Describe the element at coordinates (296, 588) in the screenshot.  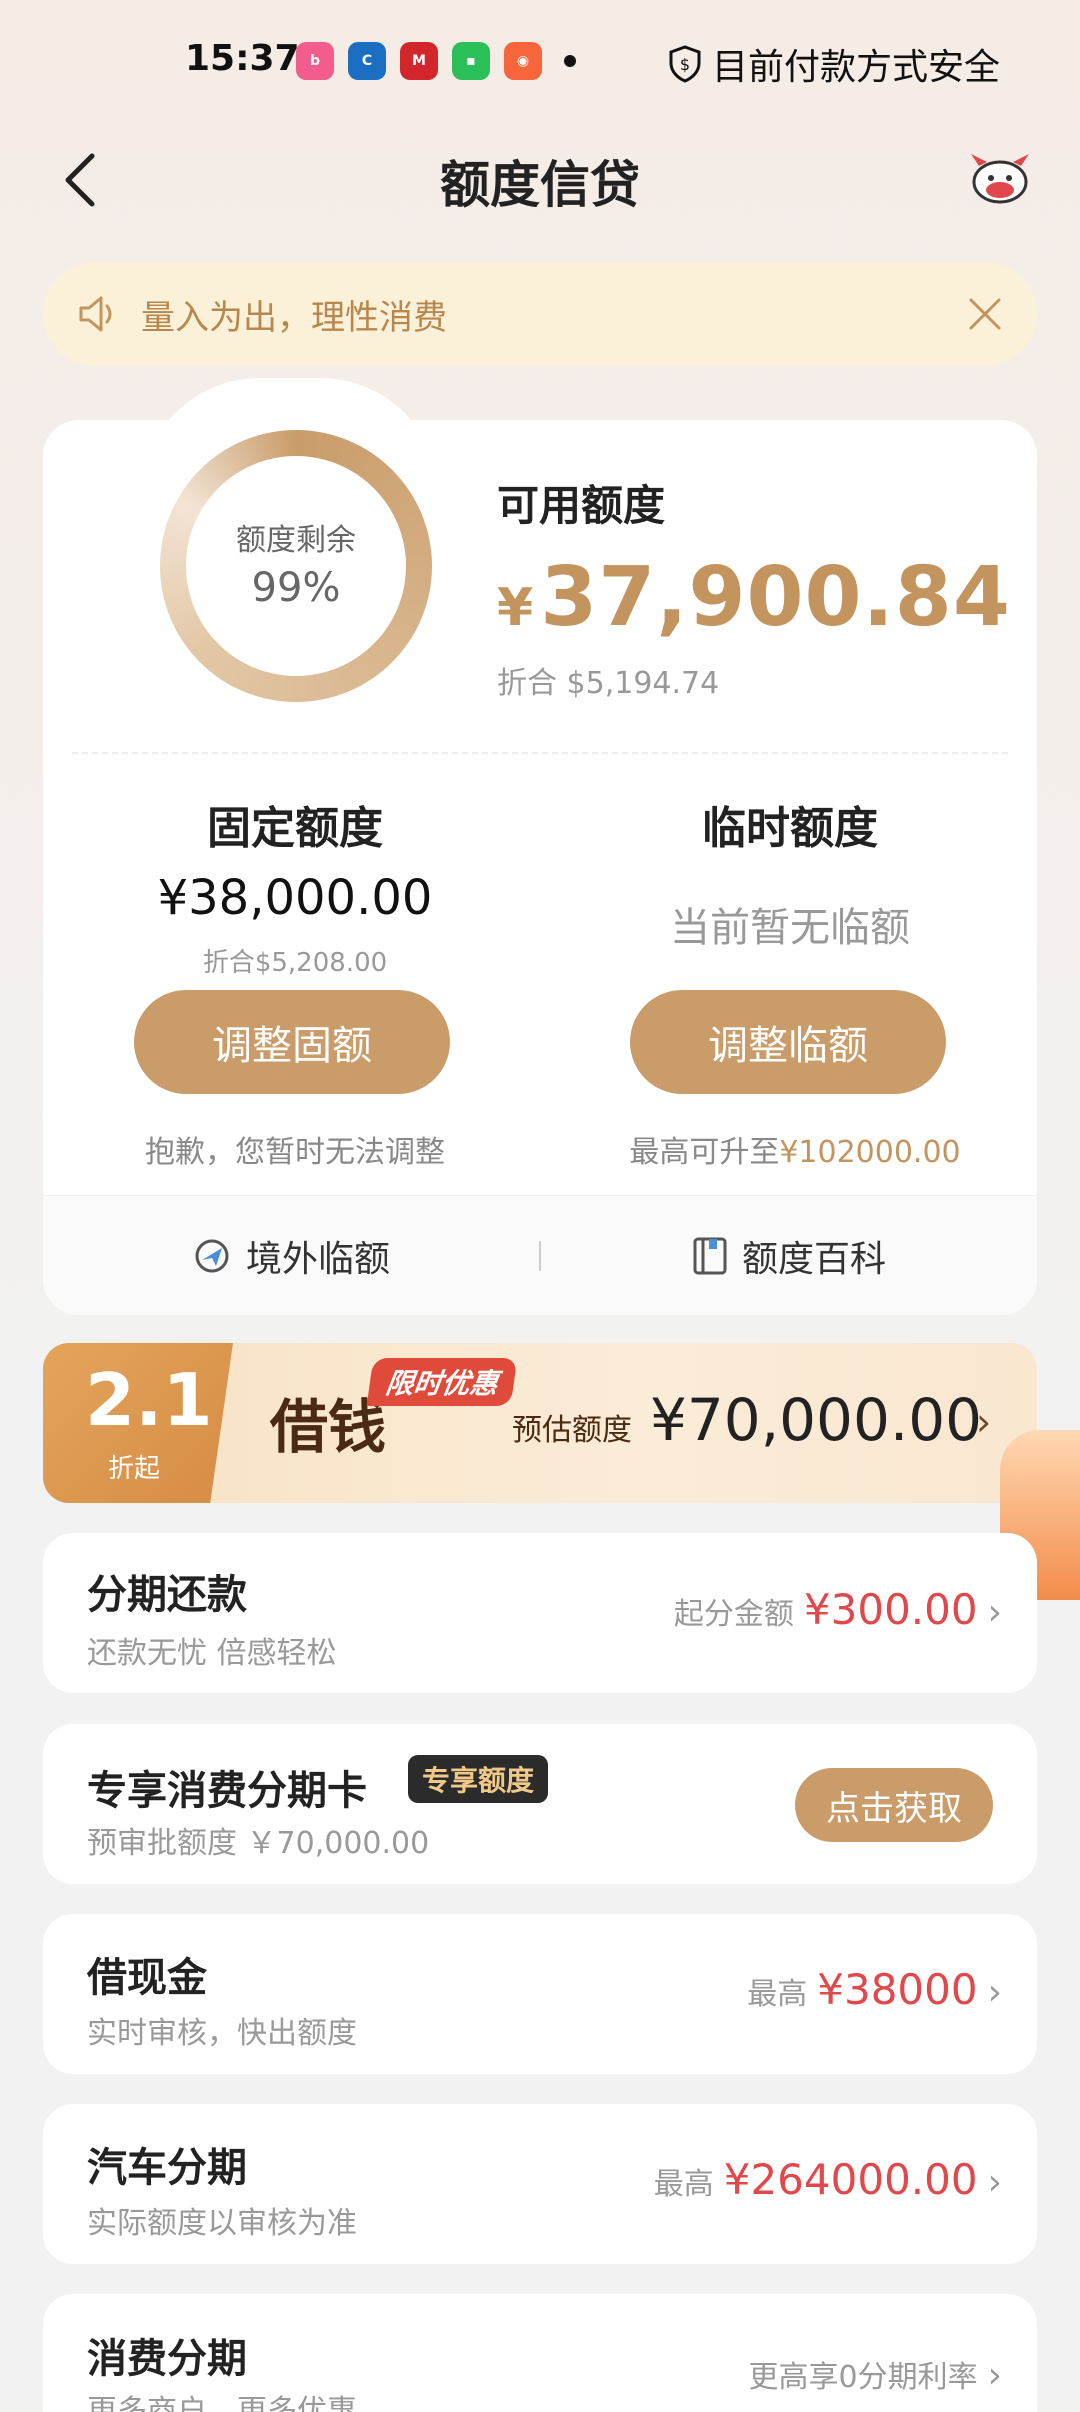
I see `ring-percent: 99%` at that location.